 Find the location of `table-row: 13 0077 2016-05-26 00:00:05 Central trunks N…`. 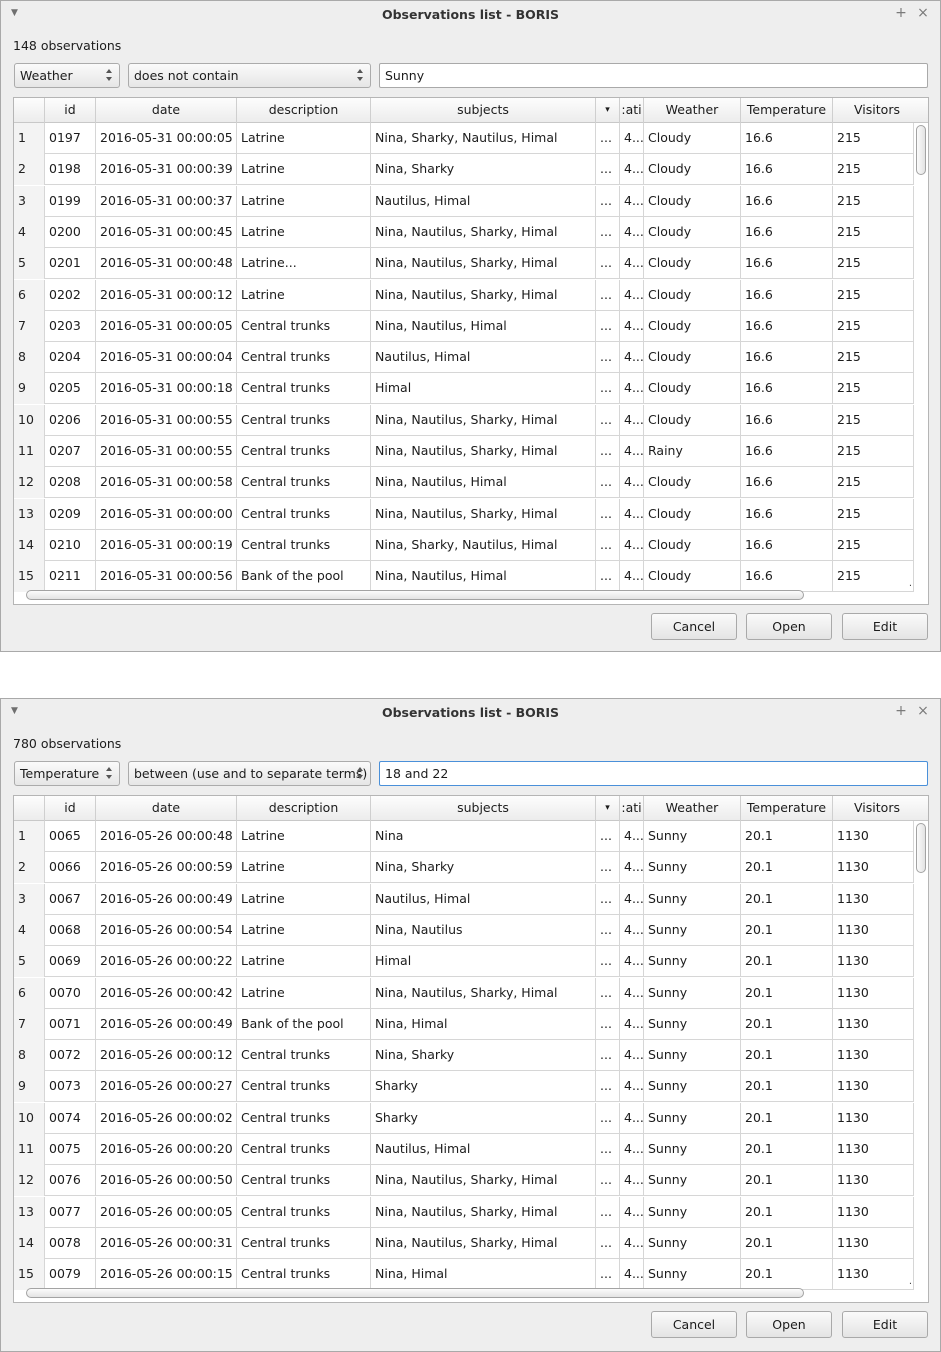

table-row: 13 0077 2016-05-26 00:00:05 Central trunks N… is located at coordinates (464, 1212).